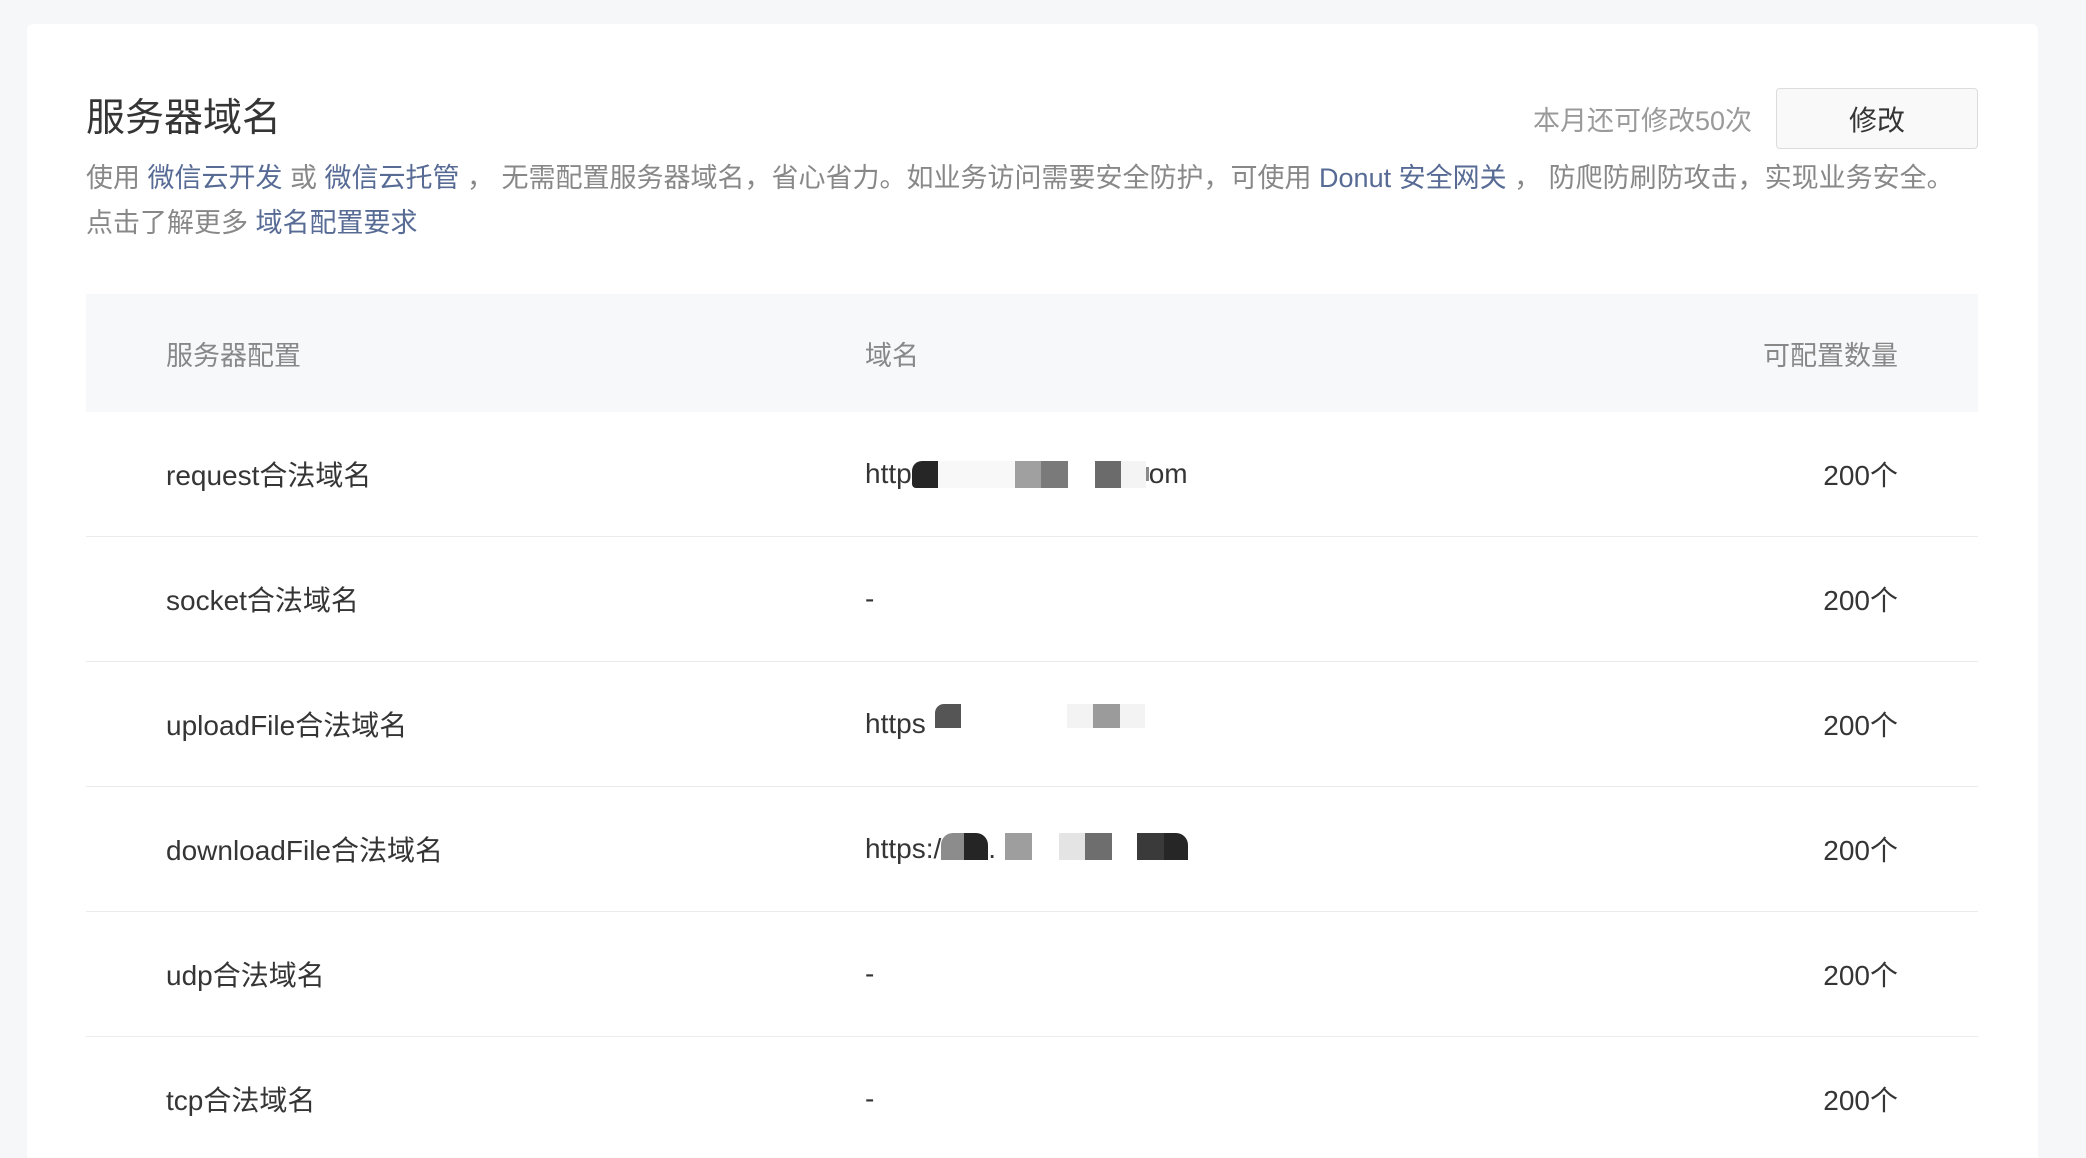 The image size is (2086, 1158). Describe the element at coordinates (337, 223) in the screenshot. I see `link-domain-config-requirements: 域名配置要求` at that location.